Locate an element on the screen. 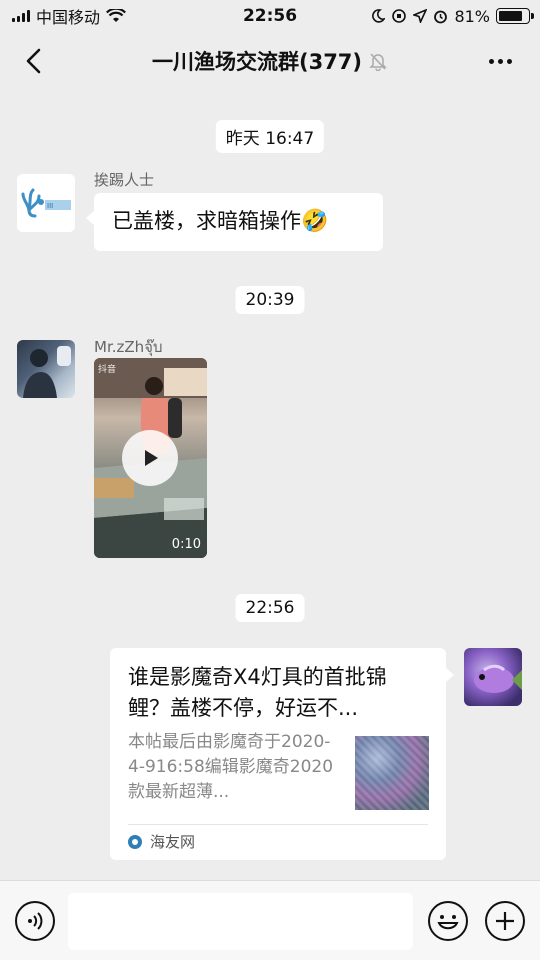 This screenshot has width=540, height=960. chat-title: 一川渔场交流群(377) is located at coordinates (270, 61).